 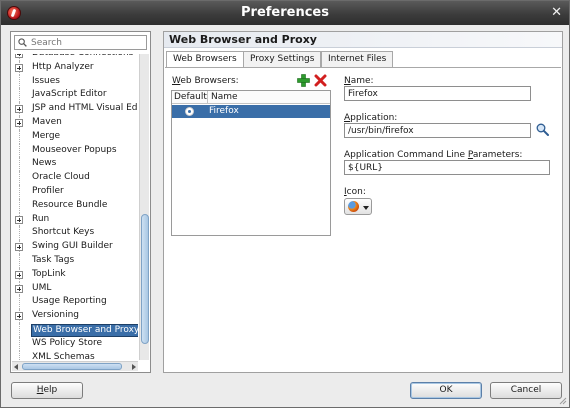 I want to click on tree-item: Database Connections, so click(x=75, y=57).